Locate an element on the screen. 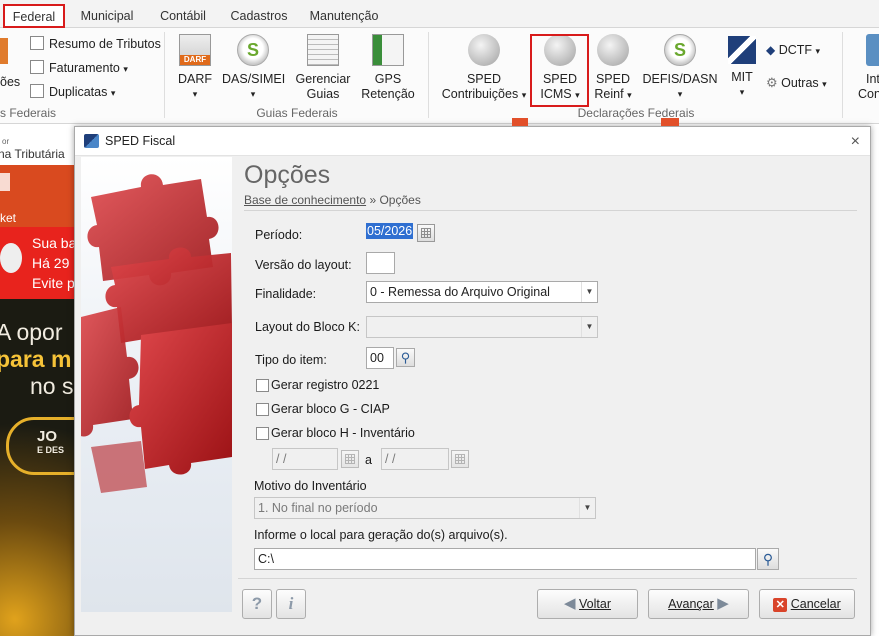  tab-contabil: Contábil is located at coordinates (183, 16).